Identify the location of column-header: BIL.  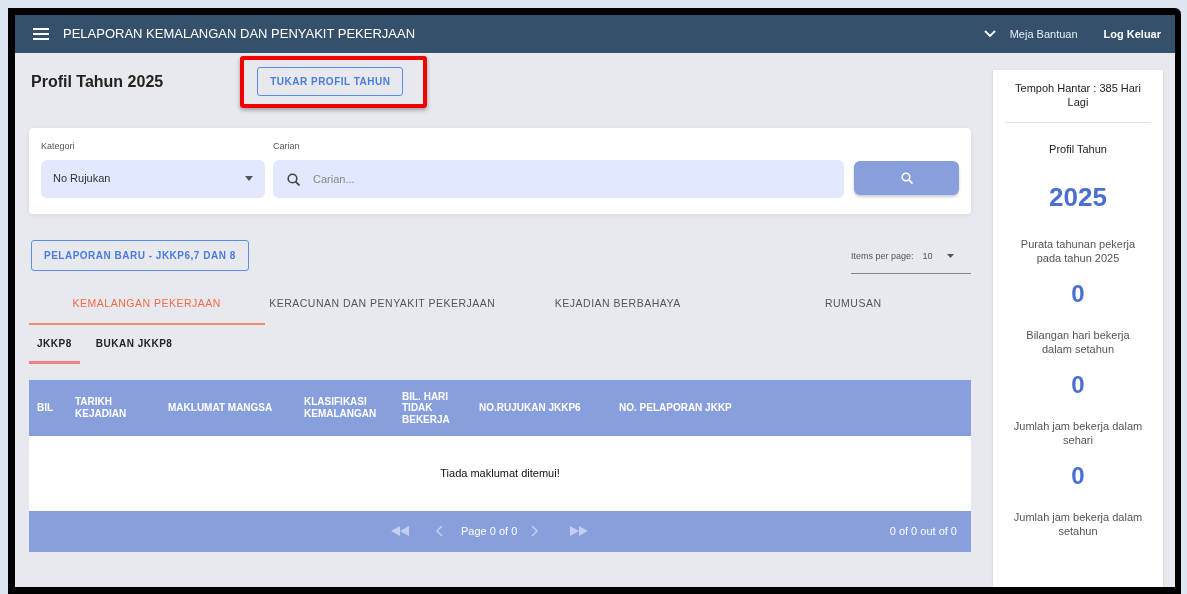
(46, 408).